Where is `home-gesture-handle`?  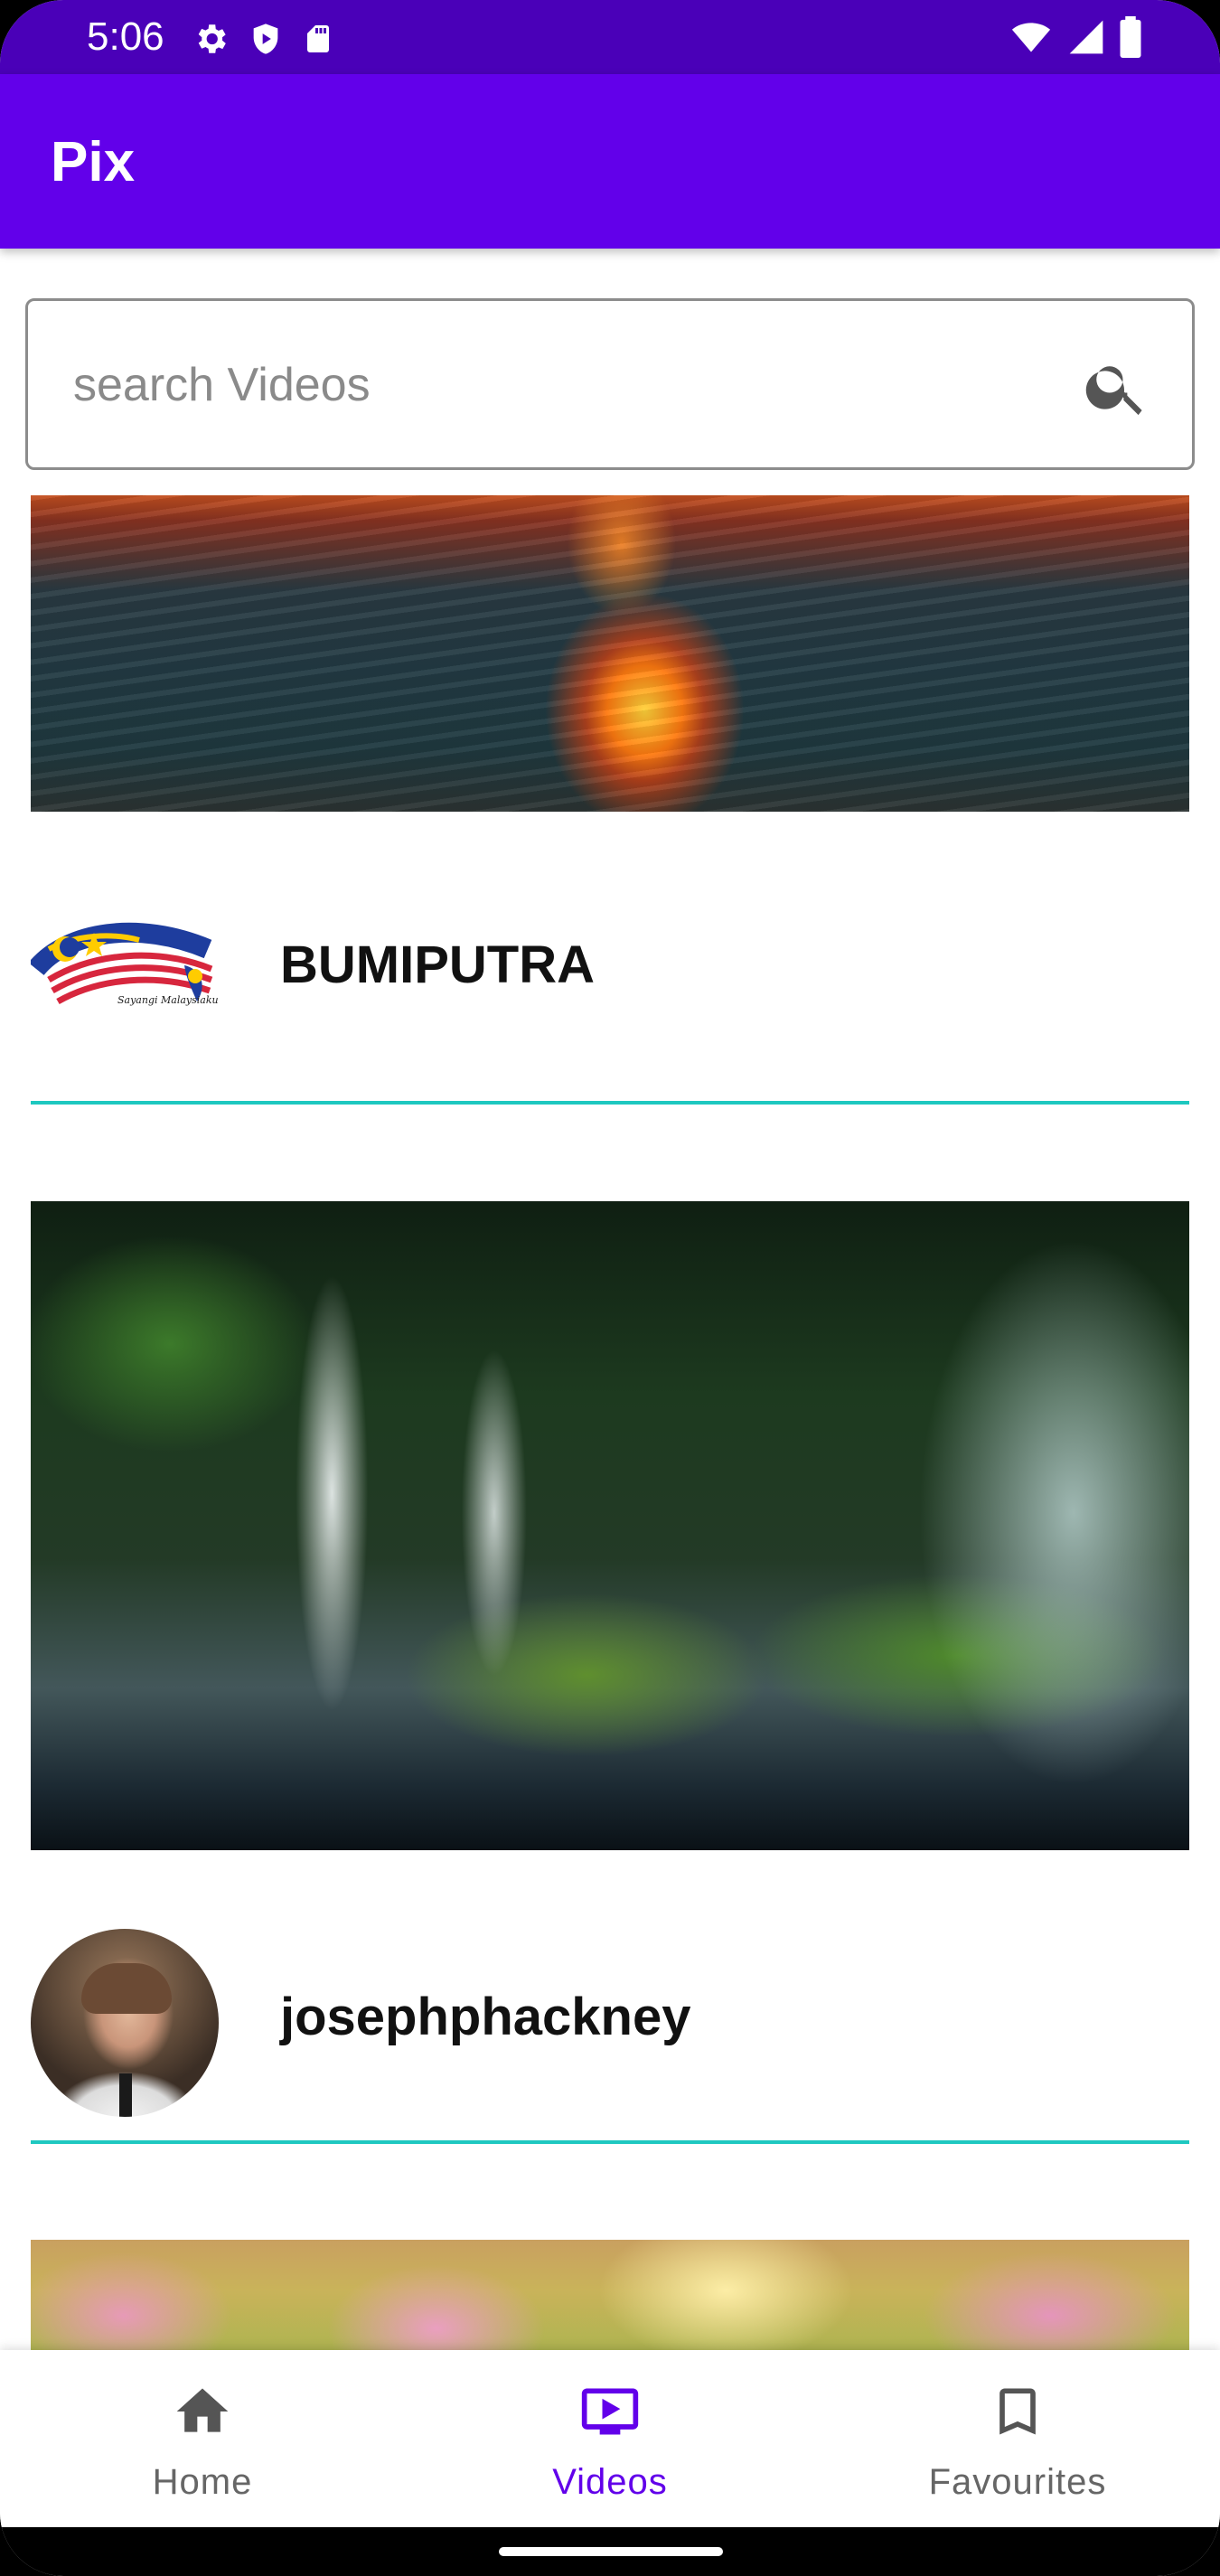
home-gesture-handle is located at coordinates (611, 2551).